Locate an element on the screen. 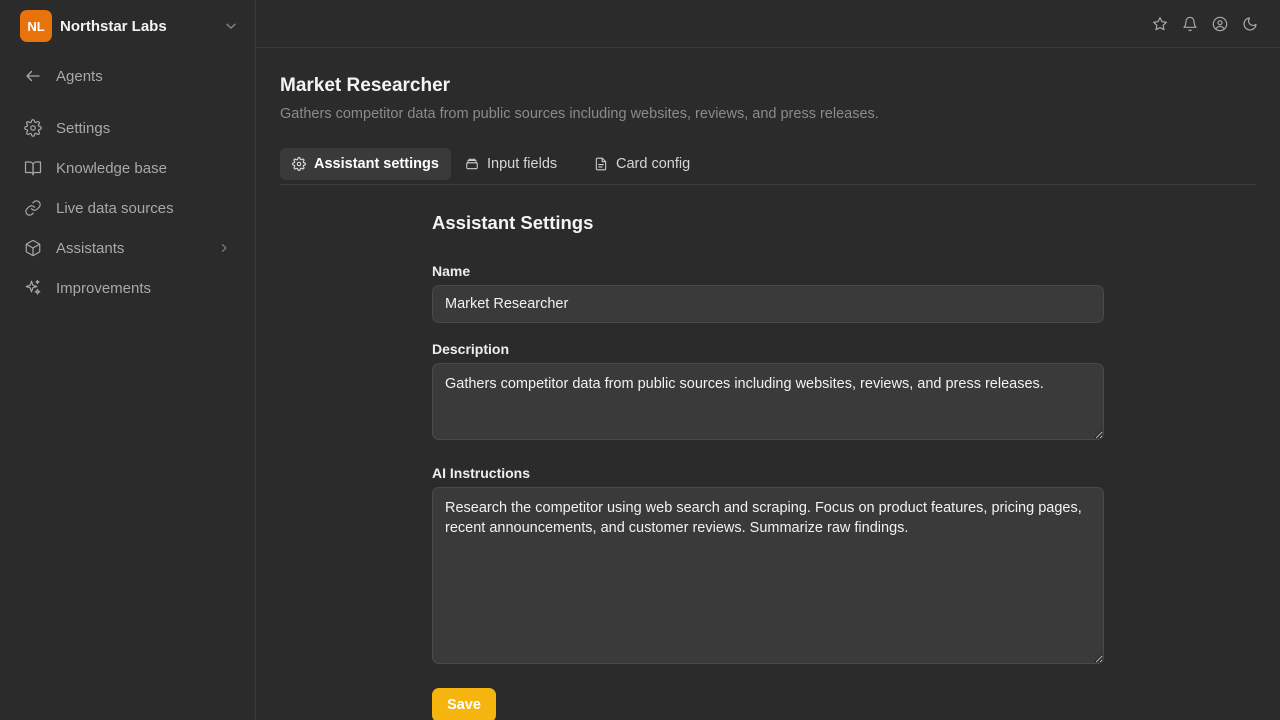 The width and height of the screenshot is (1280, 720). page-title: Market Researcher is located at coordinates (365, 85).